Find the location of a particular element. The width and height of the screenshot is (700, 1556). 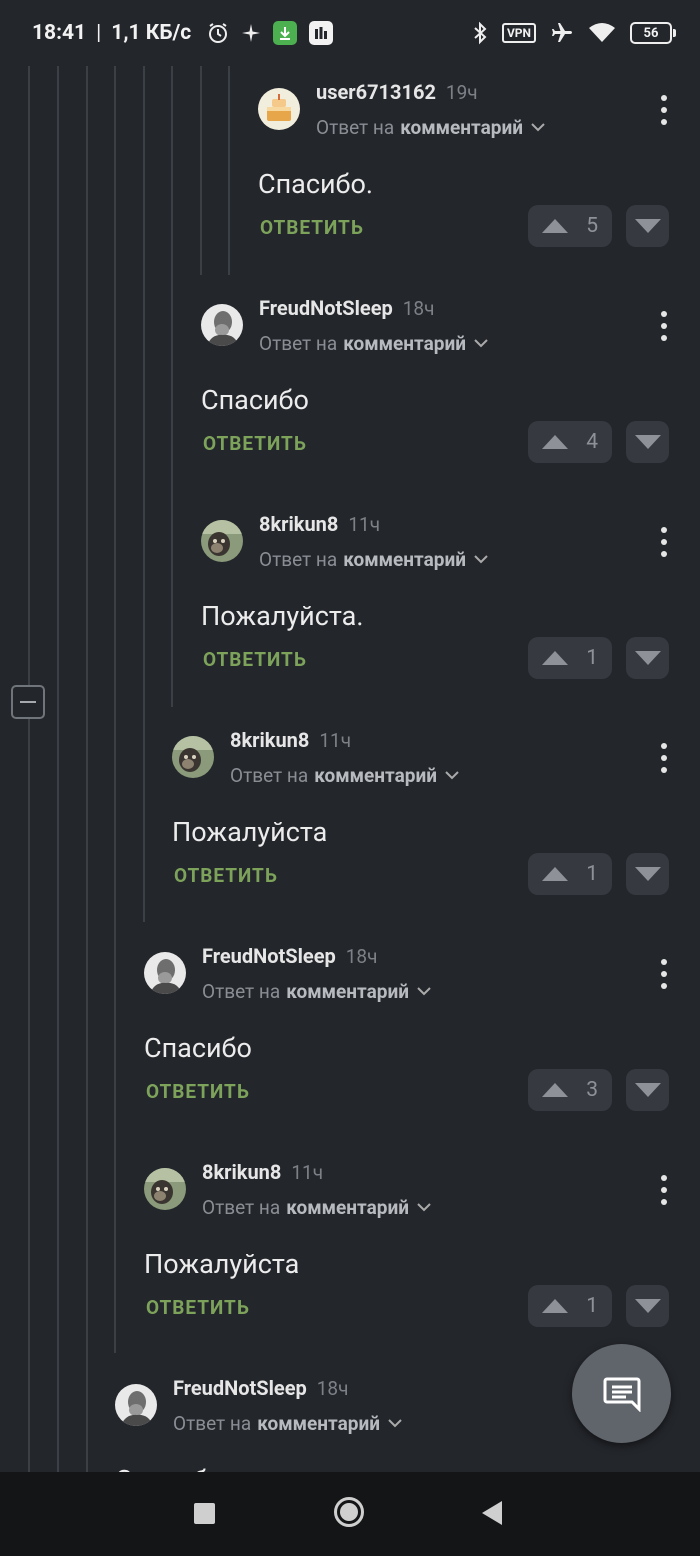

comment-text: Спасибо. is located at coordinates (316, 184).